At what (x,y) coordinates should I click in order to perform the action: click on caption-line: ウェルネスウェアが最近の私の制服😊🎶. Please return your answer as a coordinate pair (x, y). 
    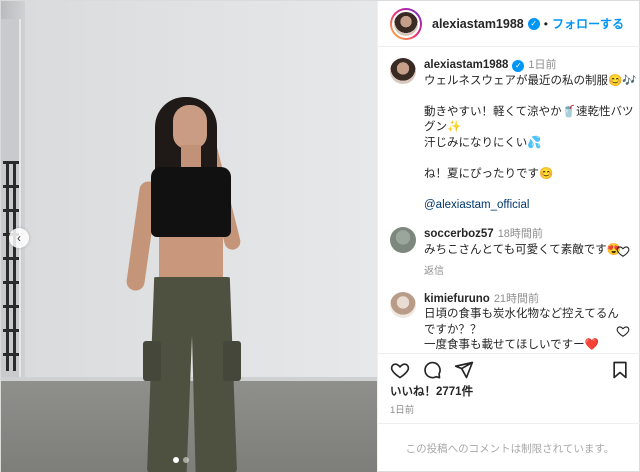
    Looking at the image, I should click on (530, 80).